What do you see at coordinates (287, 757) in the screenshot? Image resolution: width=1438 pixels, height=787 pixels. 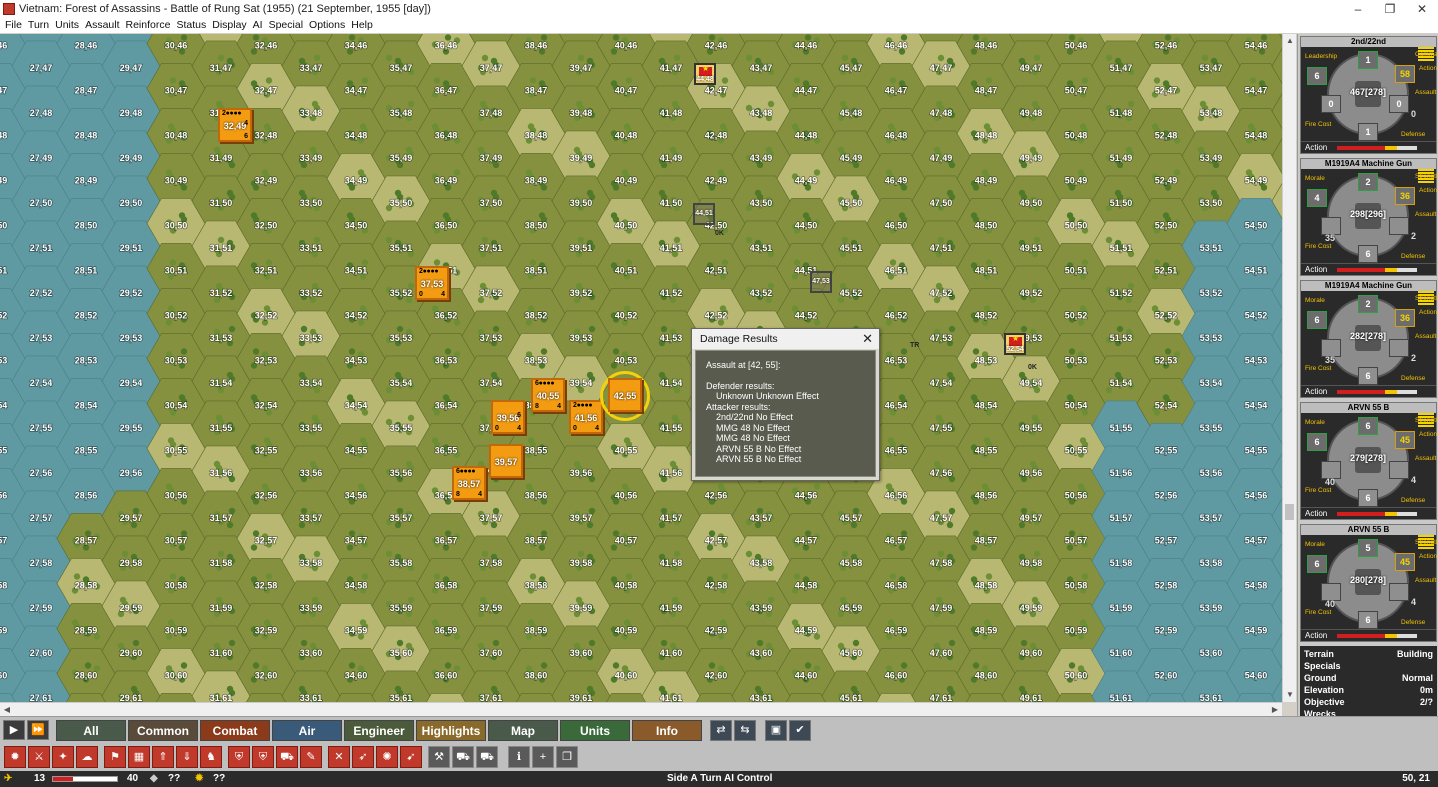 I see `vehicle-icon: ⛟` at bounding box center [287, 757].